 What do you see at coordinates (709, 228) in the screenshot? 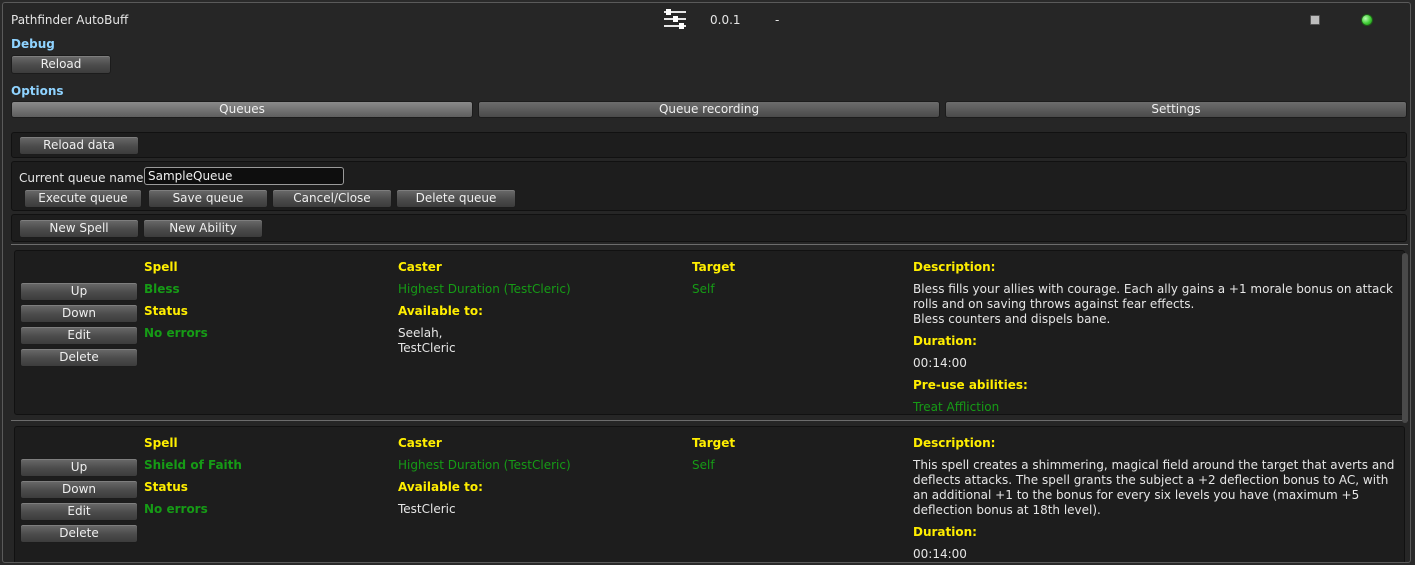
I see `new-entry-panel: New Spell New Ability` at bounding box center [709, 228].